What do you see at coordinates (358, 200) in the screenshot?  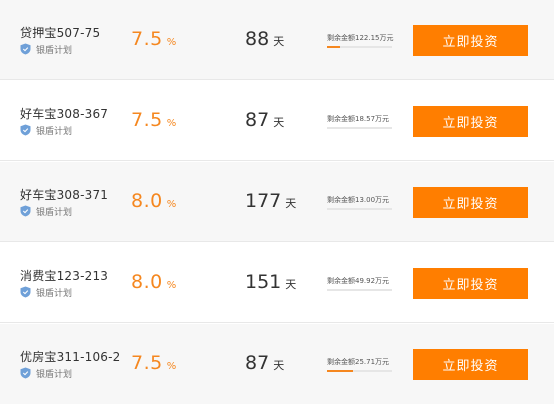 I see `remaining-amount: 剩余金额13.00万元` at bounding box center [358, 200].